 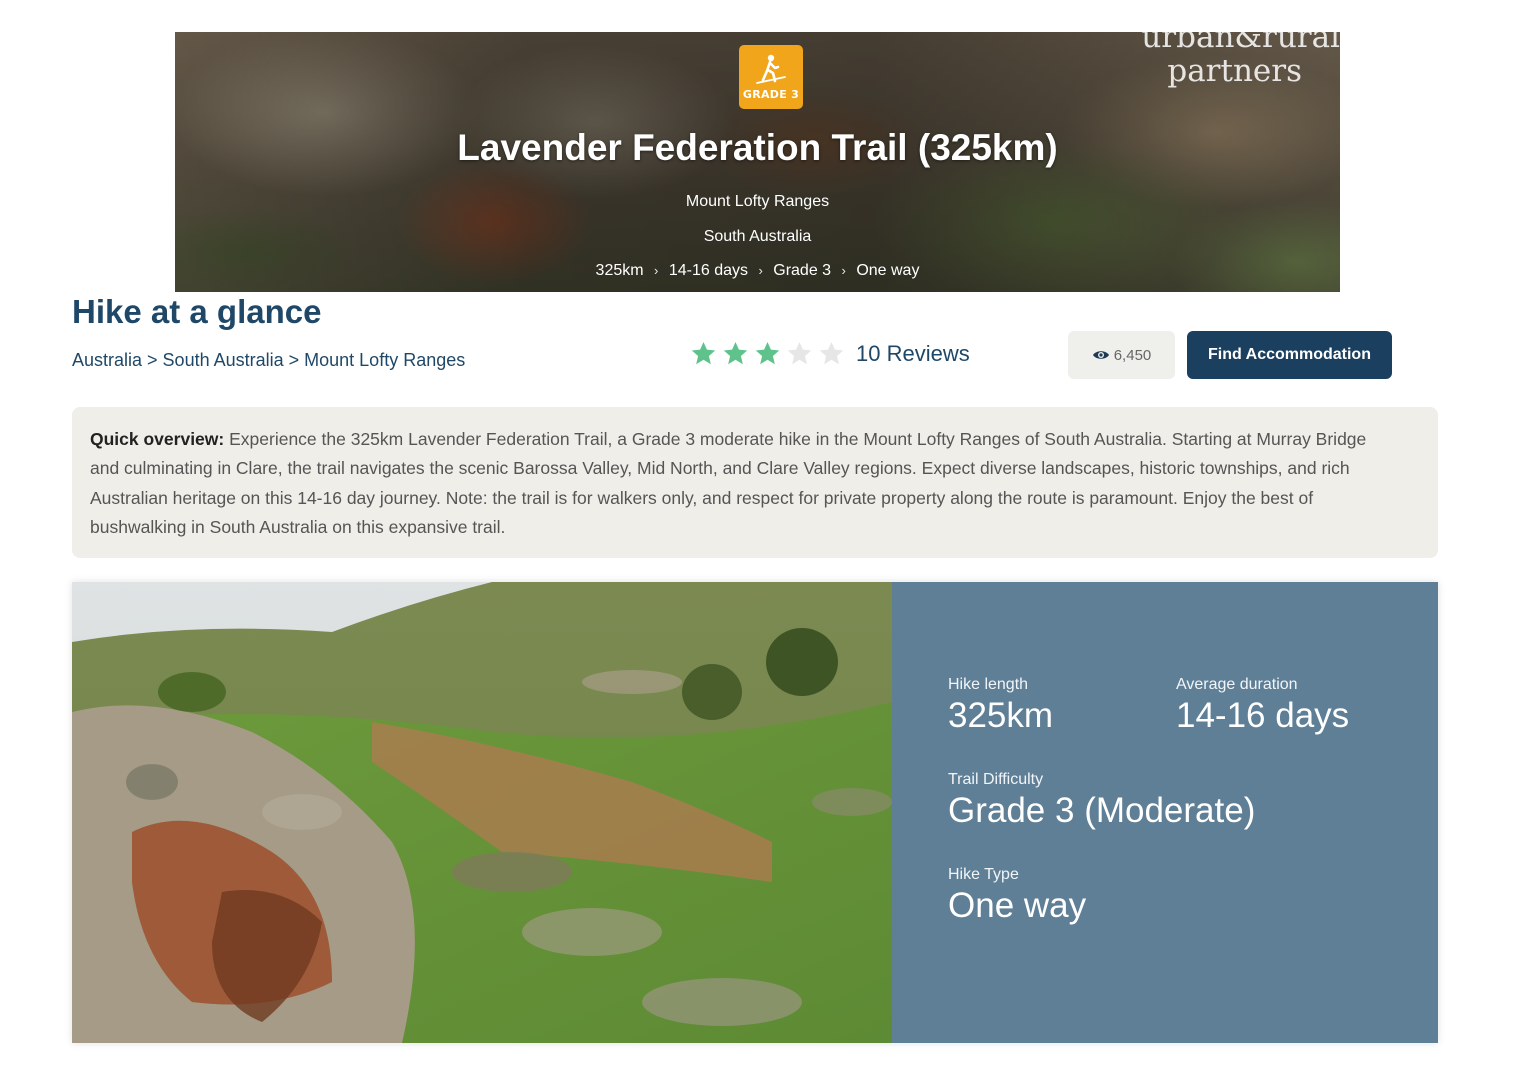 I want to click on stat-label: Hike length, so click(x=988, y=684).